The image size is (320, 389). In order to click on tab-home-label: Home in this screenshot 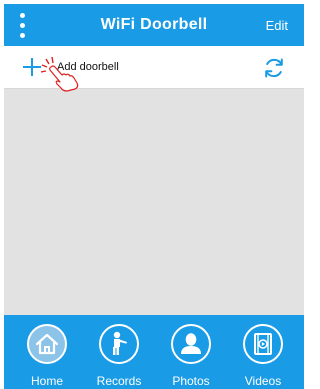, I will do `click(46, 381)`.